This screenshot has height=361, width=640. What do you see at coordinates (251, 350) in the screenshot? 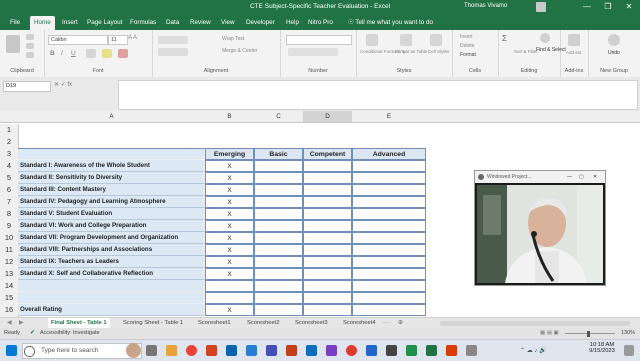
I see `outlook-icon` at bounding box center [251, 350].